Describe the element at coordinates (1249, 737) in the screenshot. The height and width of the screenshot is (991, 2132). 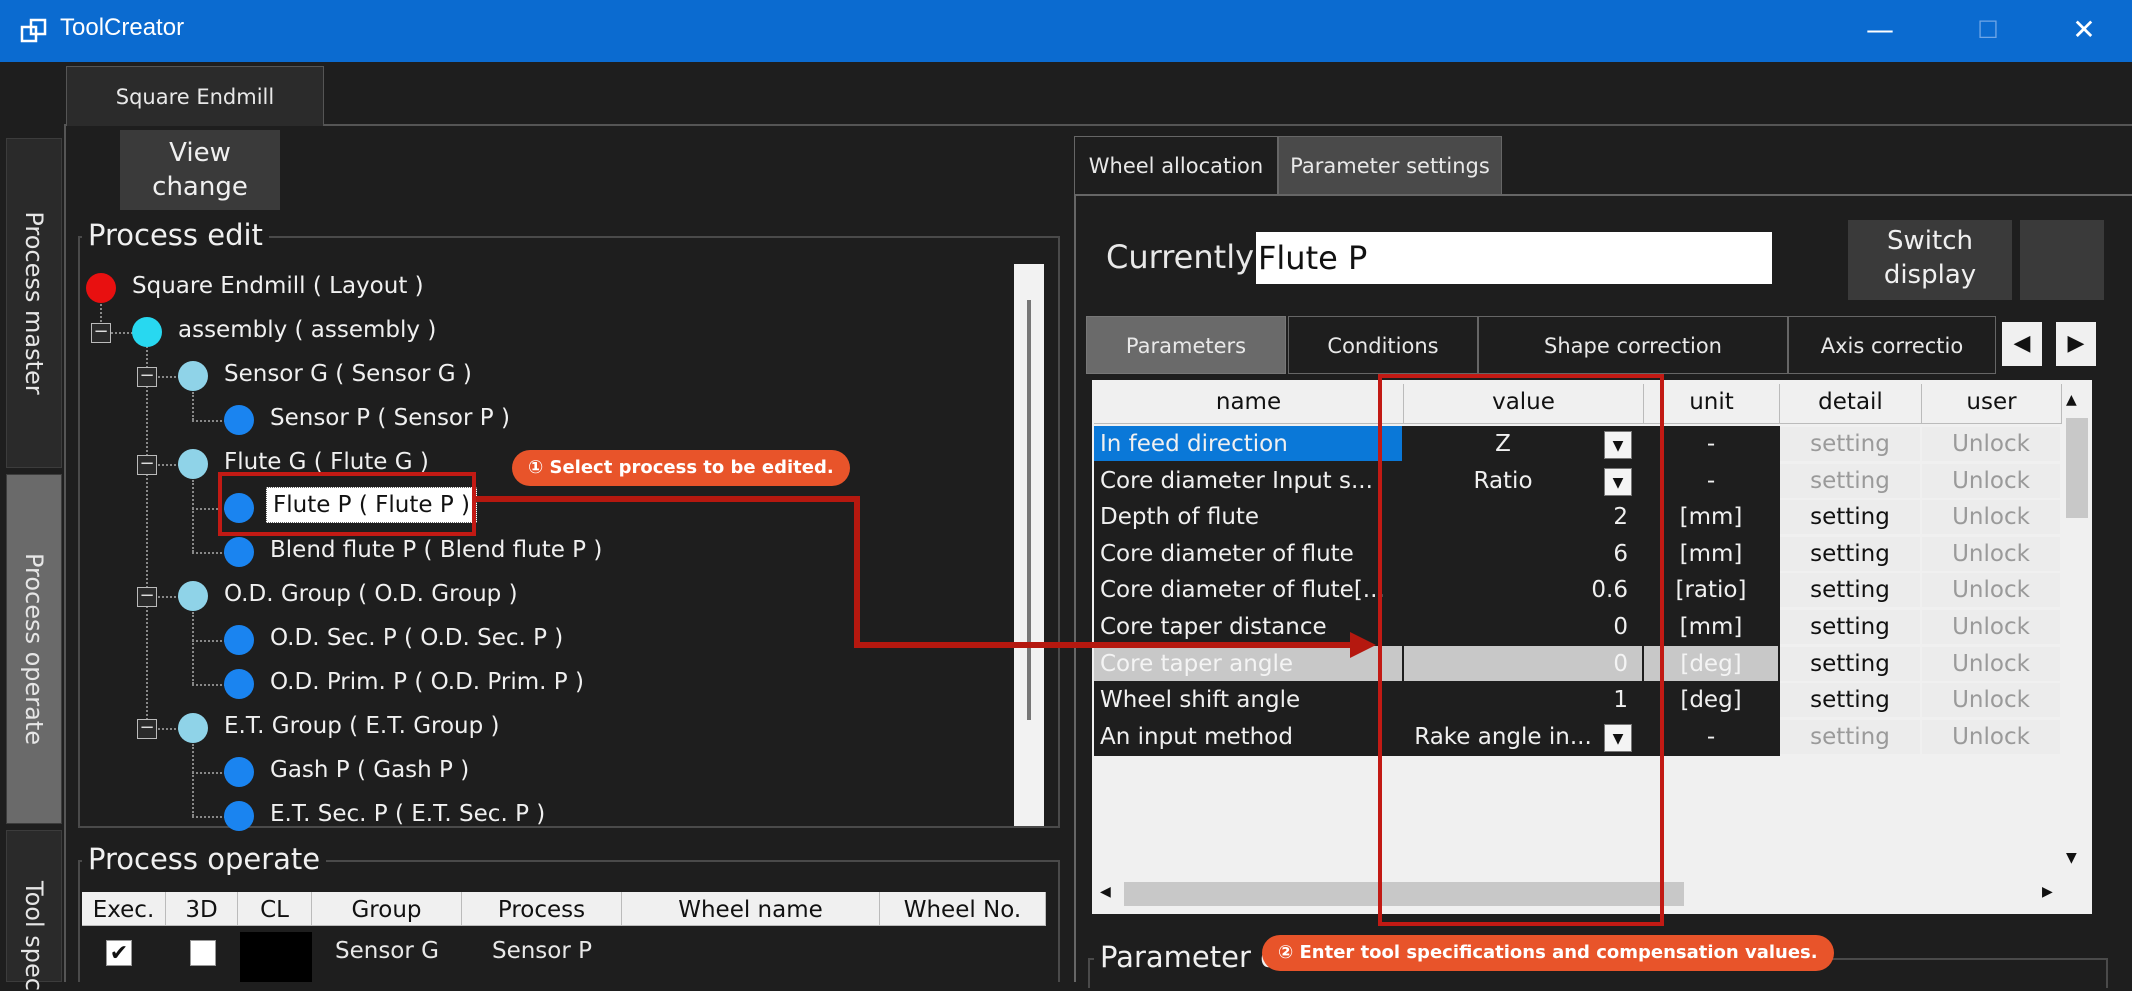
I see `grid-cell-name: An input method` at that location.